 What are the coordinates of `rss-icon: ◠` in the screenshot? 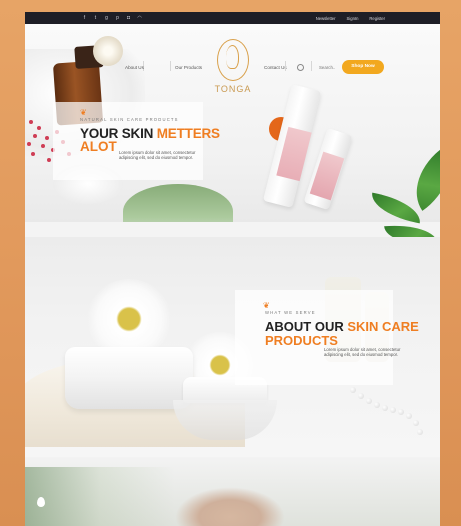 It's located at (139, 18).